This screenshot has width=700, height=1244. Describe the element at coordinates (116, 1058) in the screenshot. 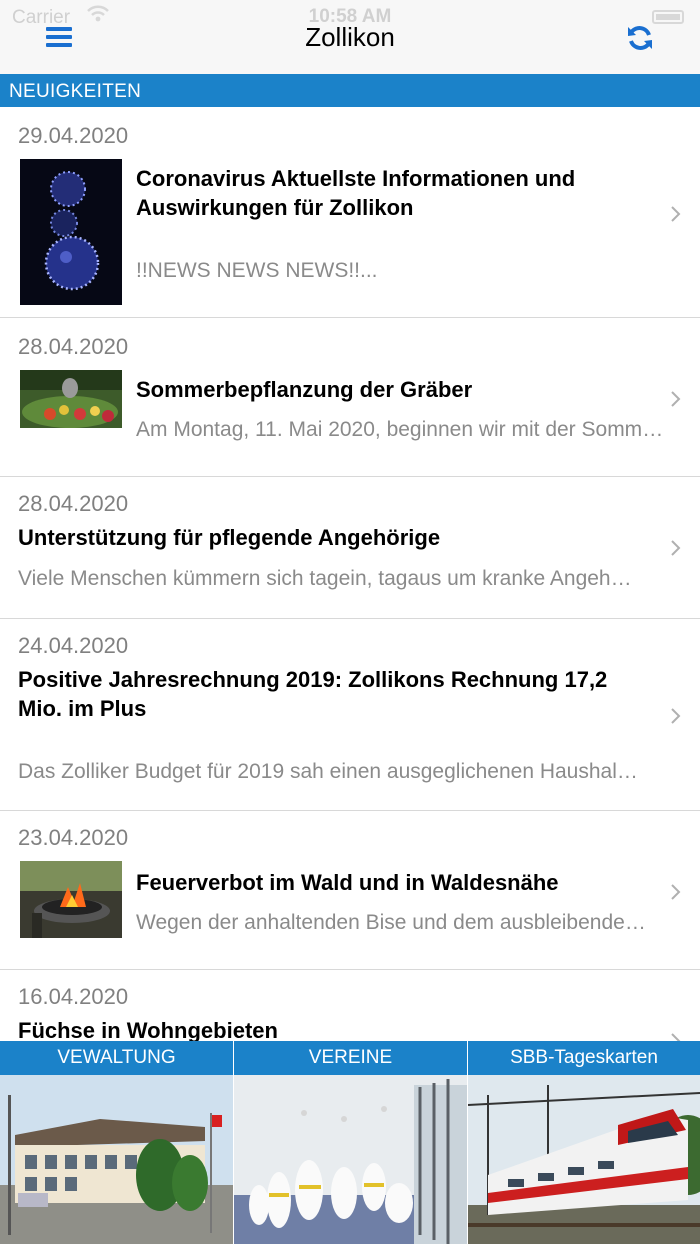

I see `tile-label: VEWALTUNG` at that location.